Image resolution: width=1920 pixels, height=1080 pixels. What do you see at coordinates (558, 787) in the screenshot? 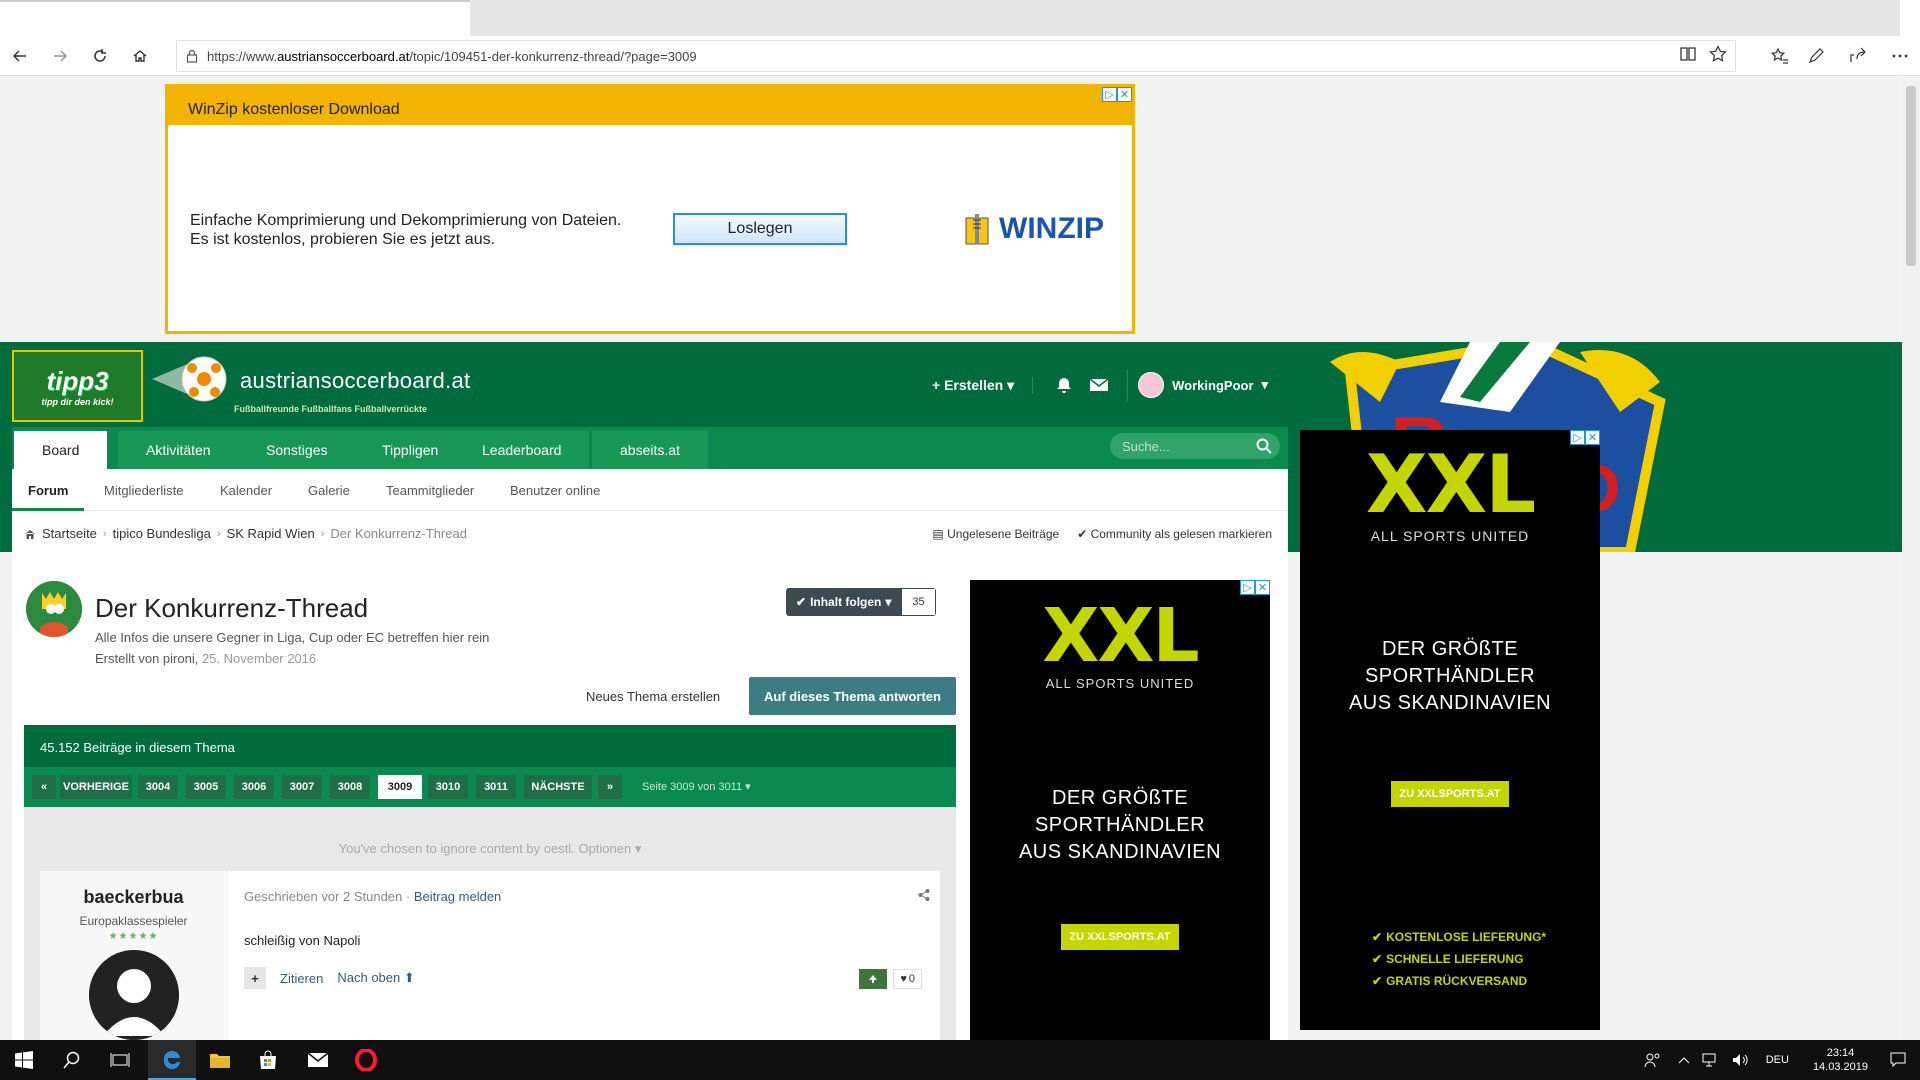
I see `next-page-button: NÄCHSTE` at bounding box center [558, 787].